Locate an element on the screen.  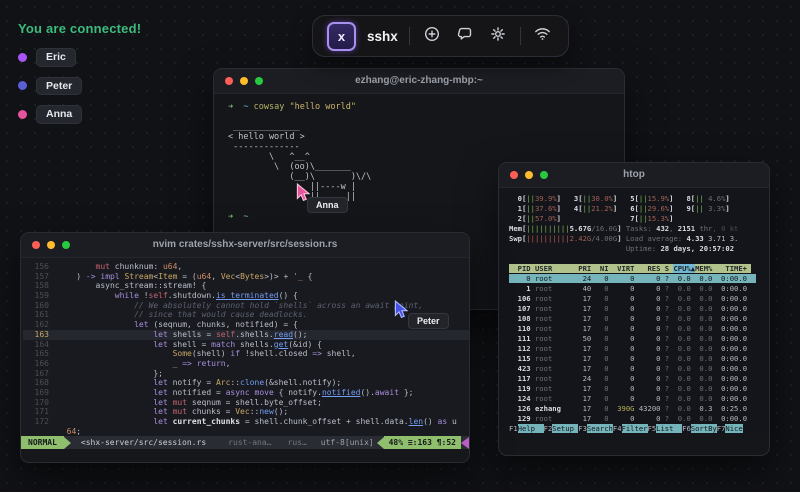
user-row-peter: Peter is located at coordinates (50, 85).